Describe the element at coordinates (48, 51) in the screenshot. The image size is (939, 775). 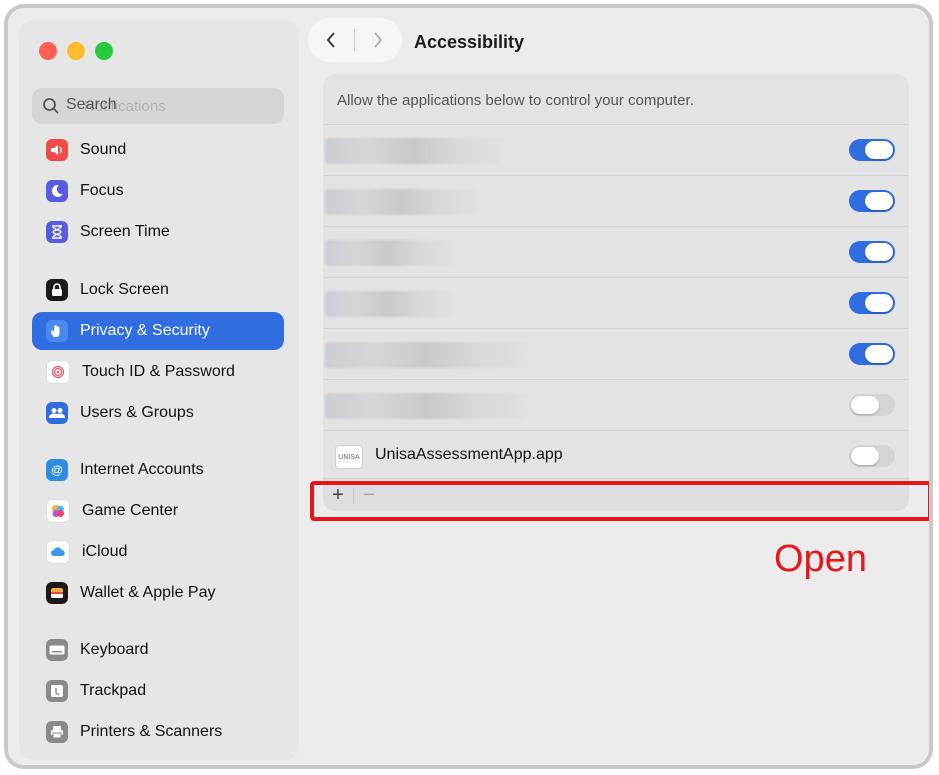
I see `close-button` at that location.